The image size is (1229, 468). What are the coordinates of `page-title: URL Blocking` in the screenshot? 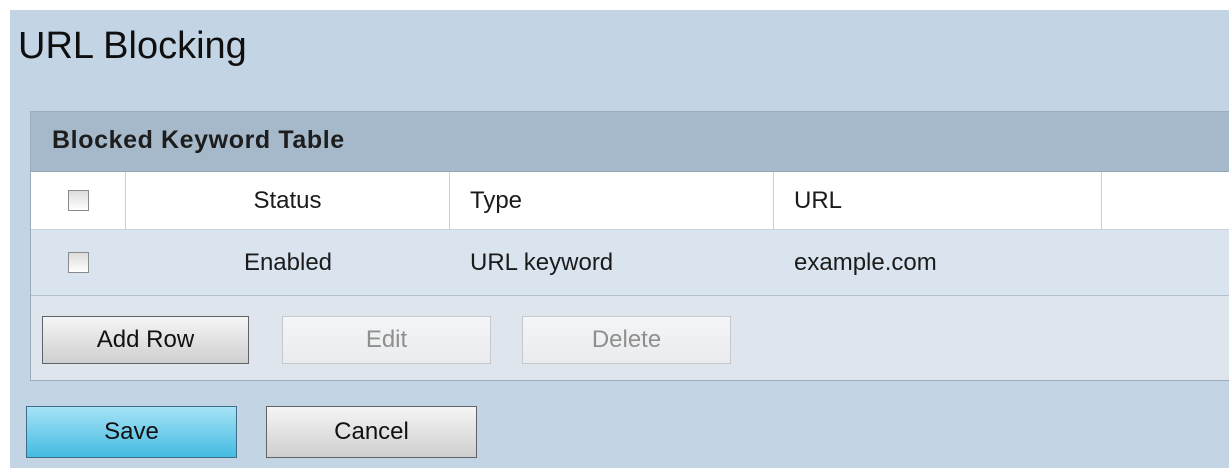 It's located at (132, 46).